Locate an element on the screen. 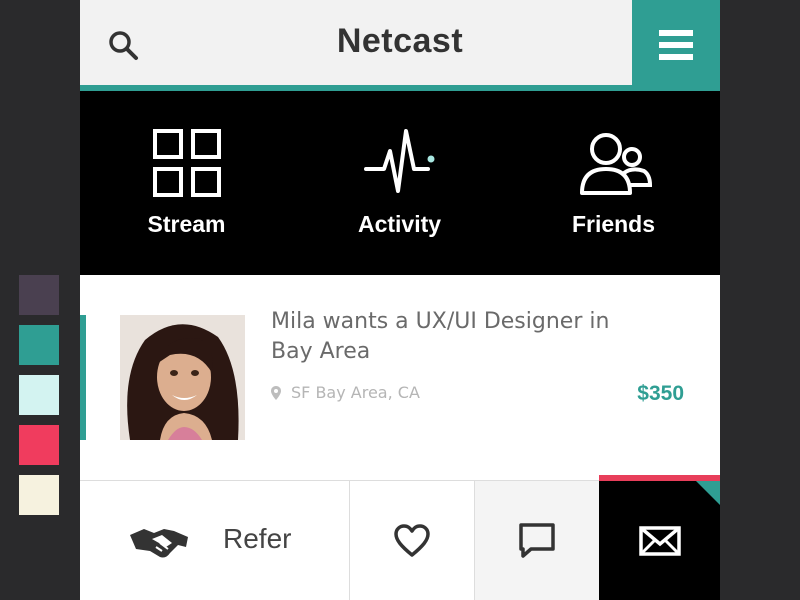 The height and width of the screenshot is (600, 800). location-pin-icon is located at coordinates (276, 392).